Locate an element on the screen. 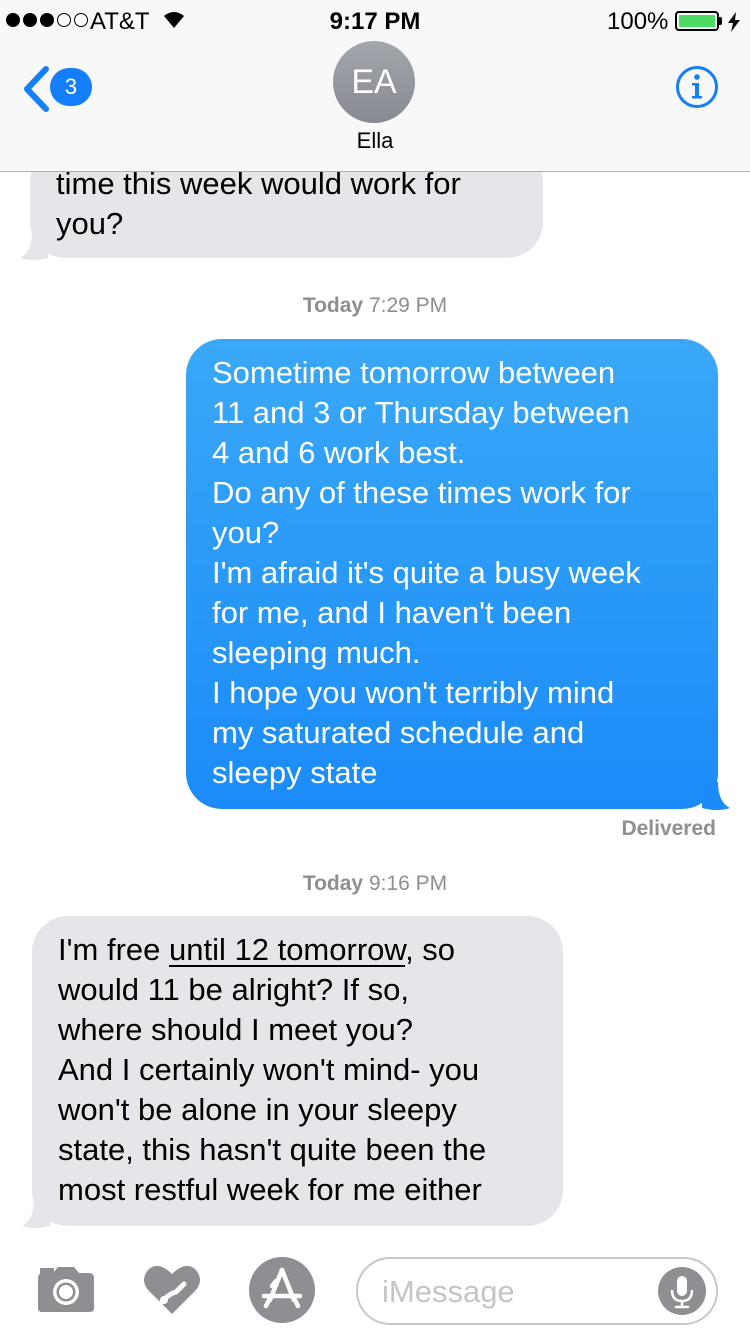 This screenshot has width=750, height=1334. message-line: won't be alone in your sleepy is located at coordinates (257, 1109).